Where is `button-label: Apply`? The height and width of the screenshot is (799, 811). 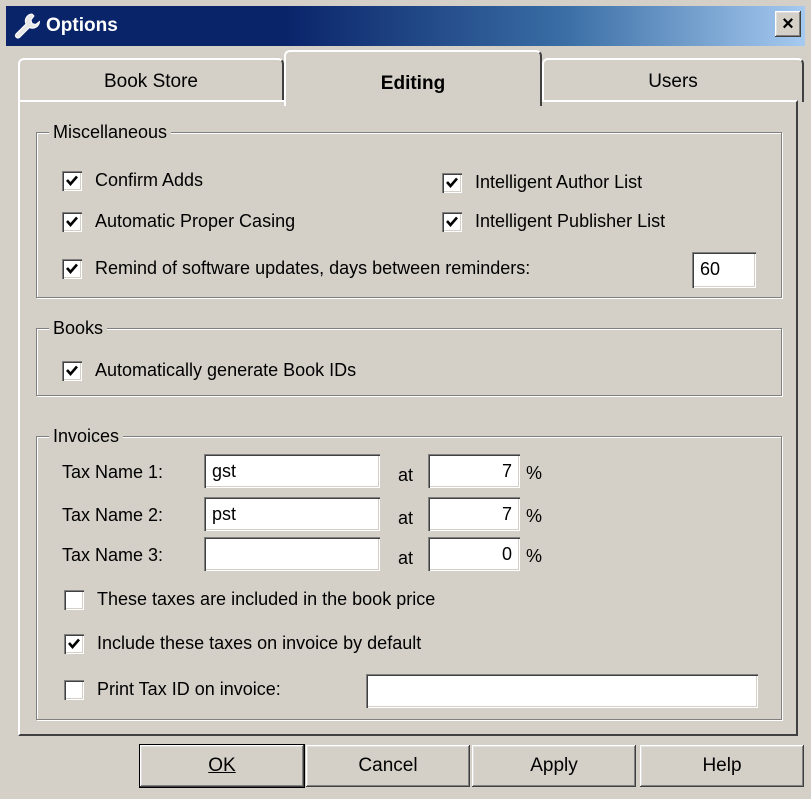 button-label: Apply is located at coordinates (554, 765).